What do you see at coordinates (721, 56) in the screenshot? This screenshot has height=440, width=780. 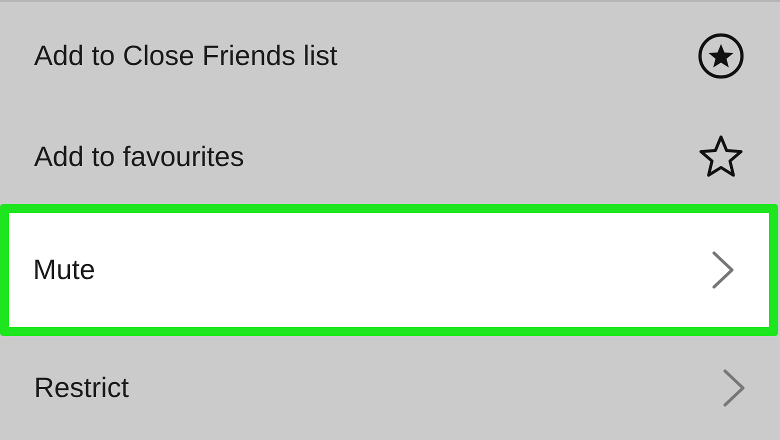 I see `star-circle-icon` at bounding box center [721, 56].